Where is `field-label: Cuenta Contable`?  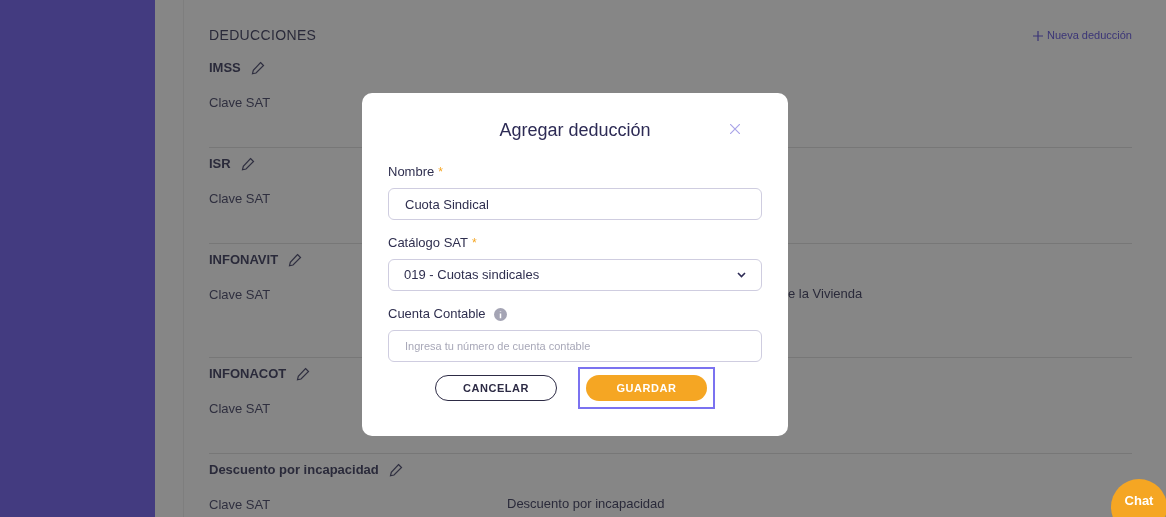 field-label: Cuenta Contable is located at coordinates (437, 314).